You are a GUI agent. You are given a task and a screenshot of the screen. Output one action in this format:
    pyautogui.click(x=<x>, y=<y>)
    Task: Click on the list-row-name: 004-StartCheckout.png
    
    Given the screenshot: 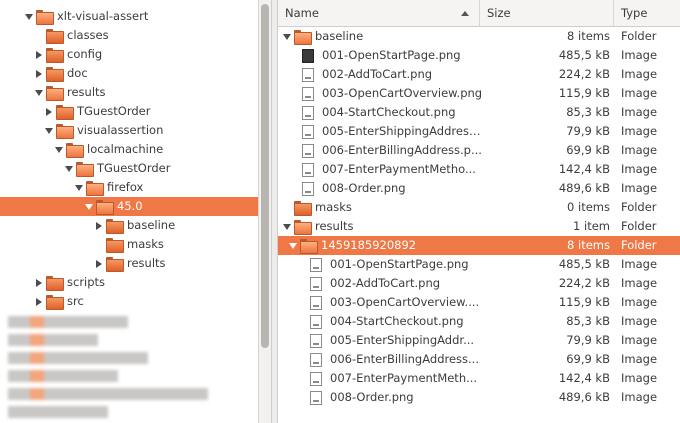 What is the action you would take?
    pyautogui.click(x=396, y=321)
    